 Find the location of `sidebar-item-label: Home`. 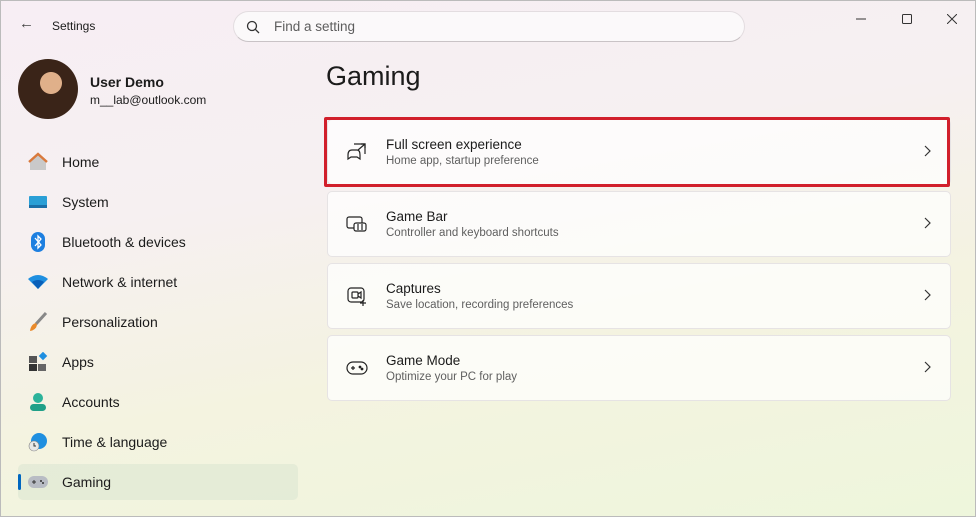

sidebar-item-label: Home is located at coordinates (81, 162).